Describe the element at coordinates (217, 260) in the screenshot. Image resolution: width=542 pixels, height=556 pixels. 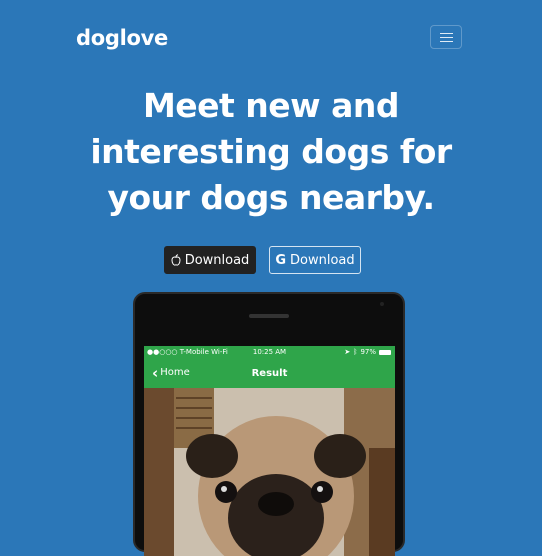
I see `ios-download-label: Download` at that location.